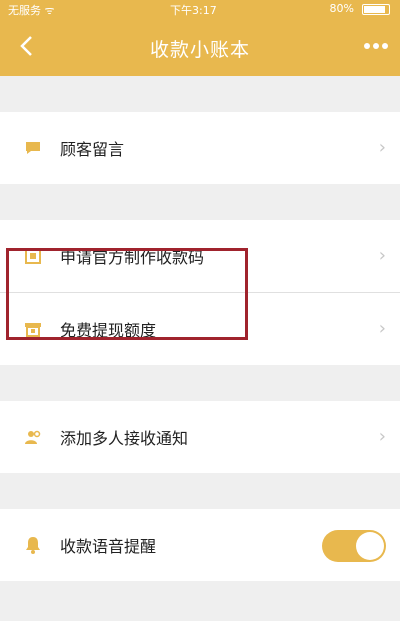  What do you see at coordinates (33, 545) in the screenshot?
I see `bell-icon` at bounding box center [33, 545].